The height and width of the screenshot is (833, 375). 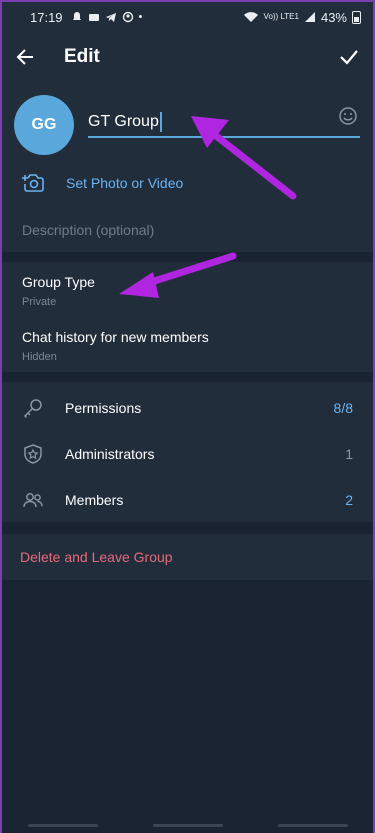 What do you see at coordinates (187, 557) in the screenshot?
I see `delete-leave-group-button: Delete and Leave Group` at bounding box center [187, 557].